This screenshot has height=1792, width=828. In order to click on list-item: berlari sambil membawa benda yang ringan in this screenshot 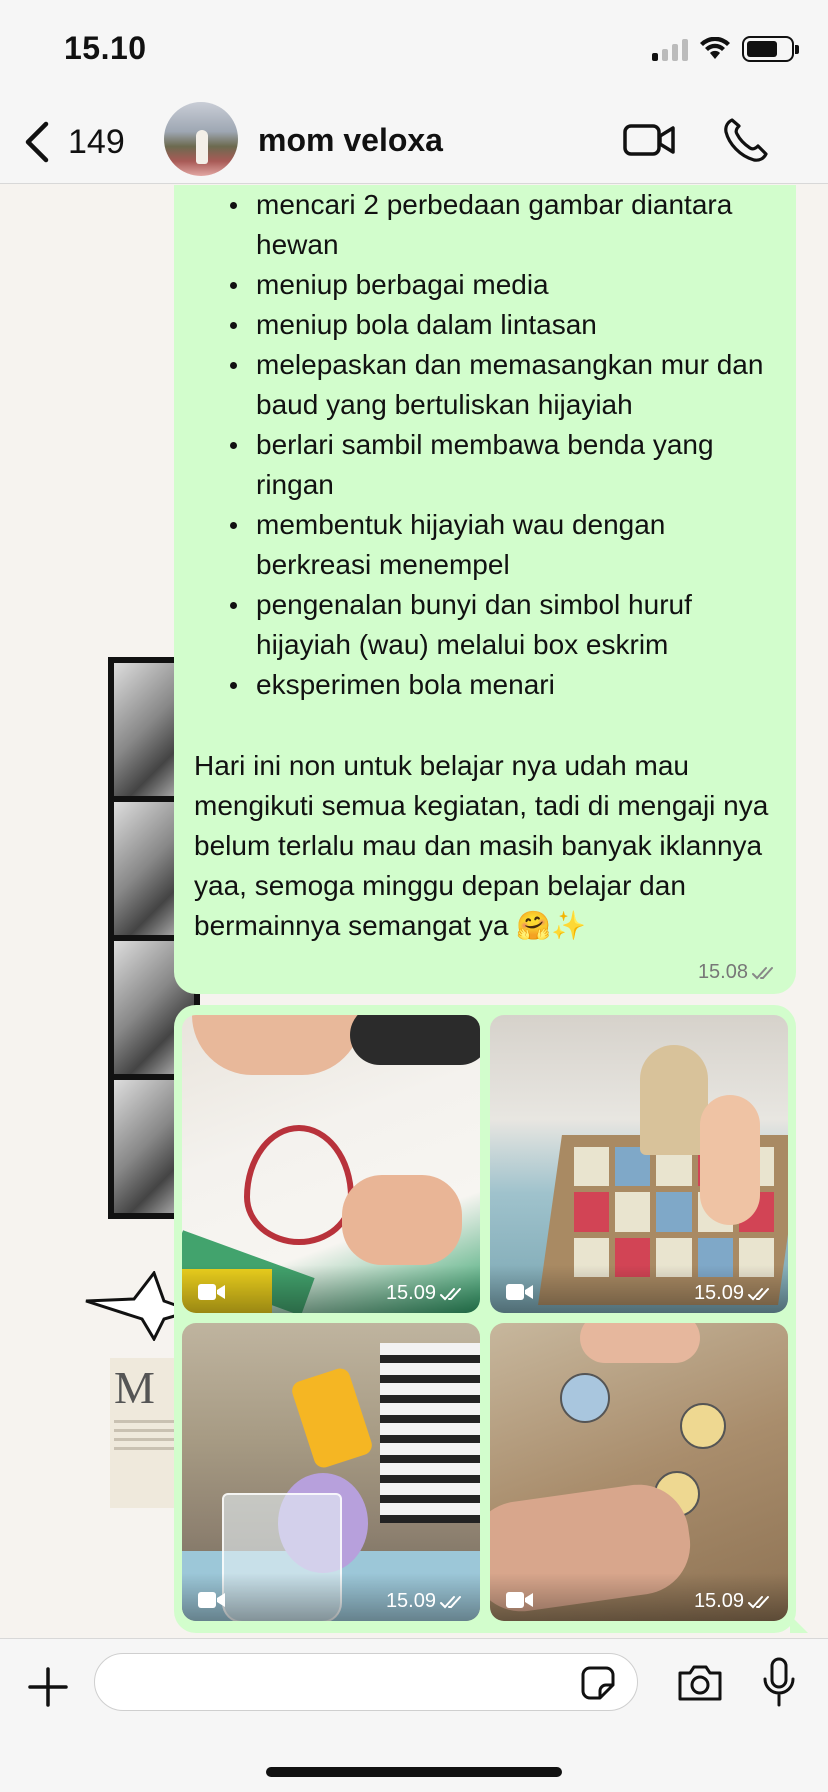, I will do `click(492, 465)`.